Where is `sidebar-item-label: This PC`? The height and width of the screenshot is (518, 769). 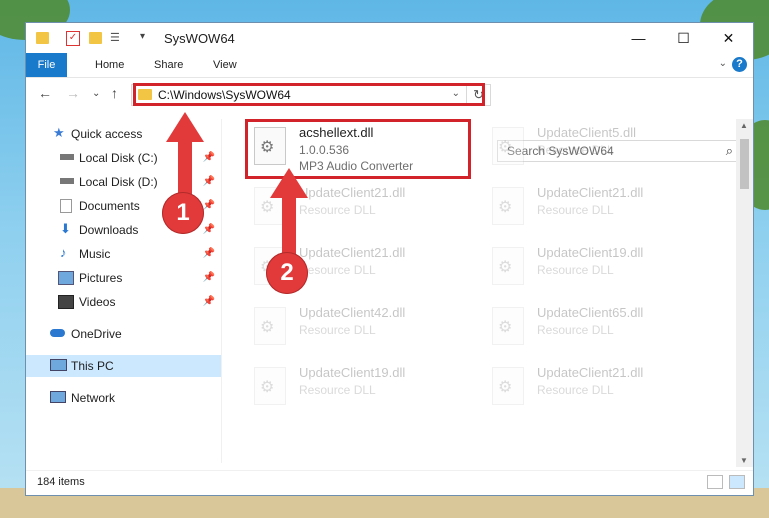 sidebar-item-label: This PC is located at coordinates (92, 366).